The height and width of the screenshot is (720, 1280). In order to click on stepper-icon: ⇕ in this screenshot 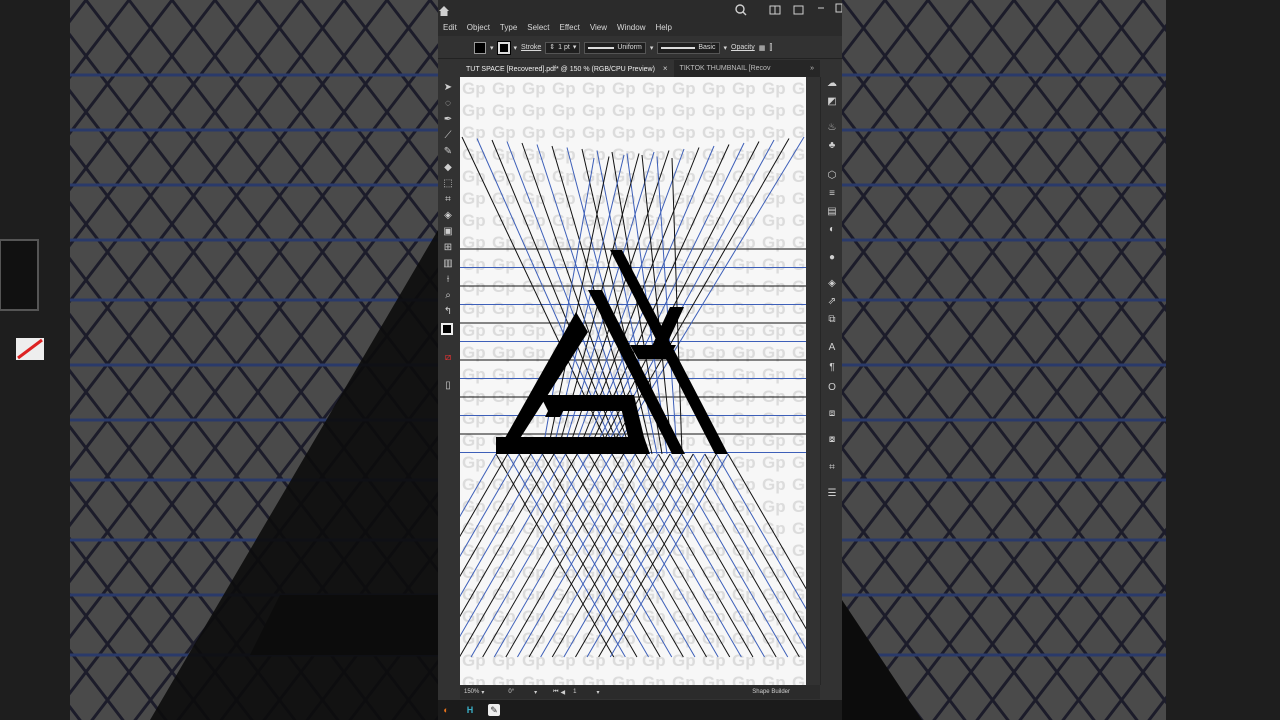, I will do `click(552, 48)`.